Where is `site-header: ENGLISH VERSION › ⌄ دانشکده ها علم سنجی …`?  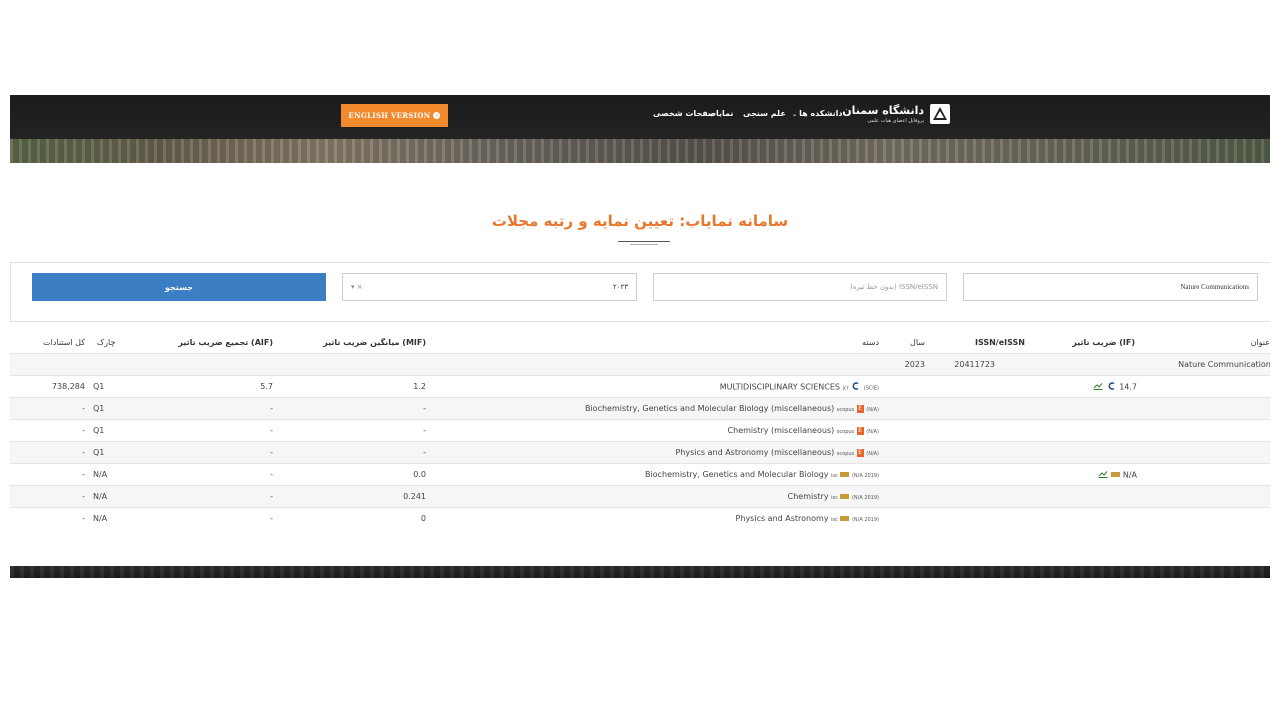 site-header: ENGLISH VERSION › ⌄ دانشکده ها علم سنجی … is located at coordinates (640, 129).